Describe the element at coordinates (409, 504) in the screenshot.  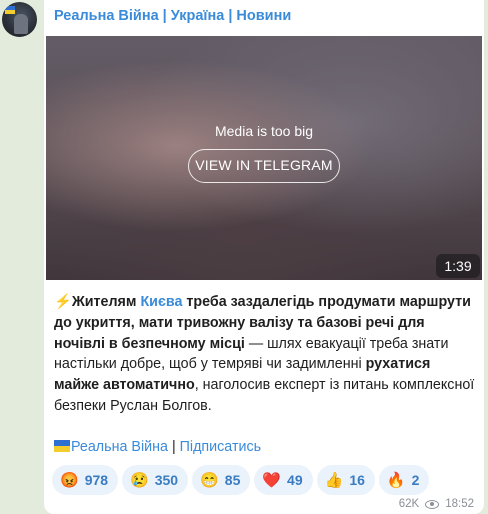
I see `view-count: 62K` at that location.